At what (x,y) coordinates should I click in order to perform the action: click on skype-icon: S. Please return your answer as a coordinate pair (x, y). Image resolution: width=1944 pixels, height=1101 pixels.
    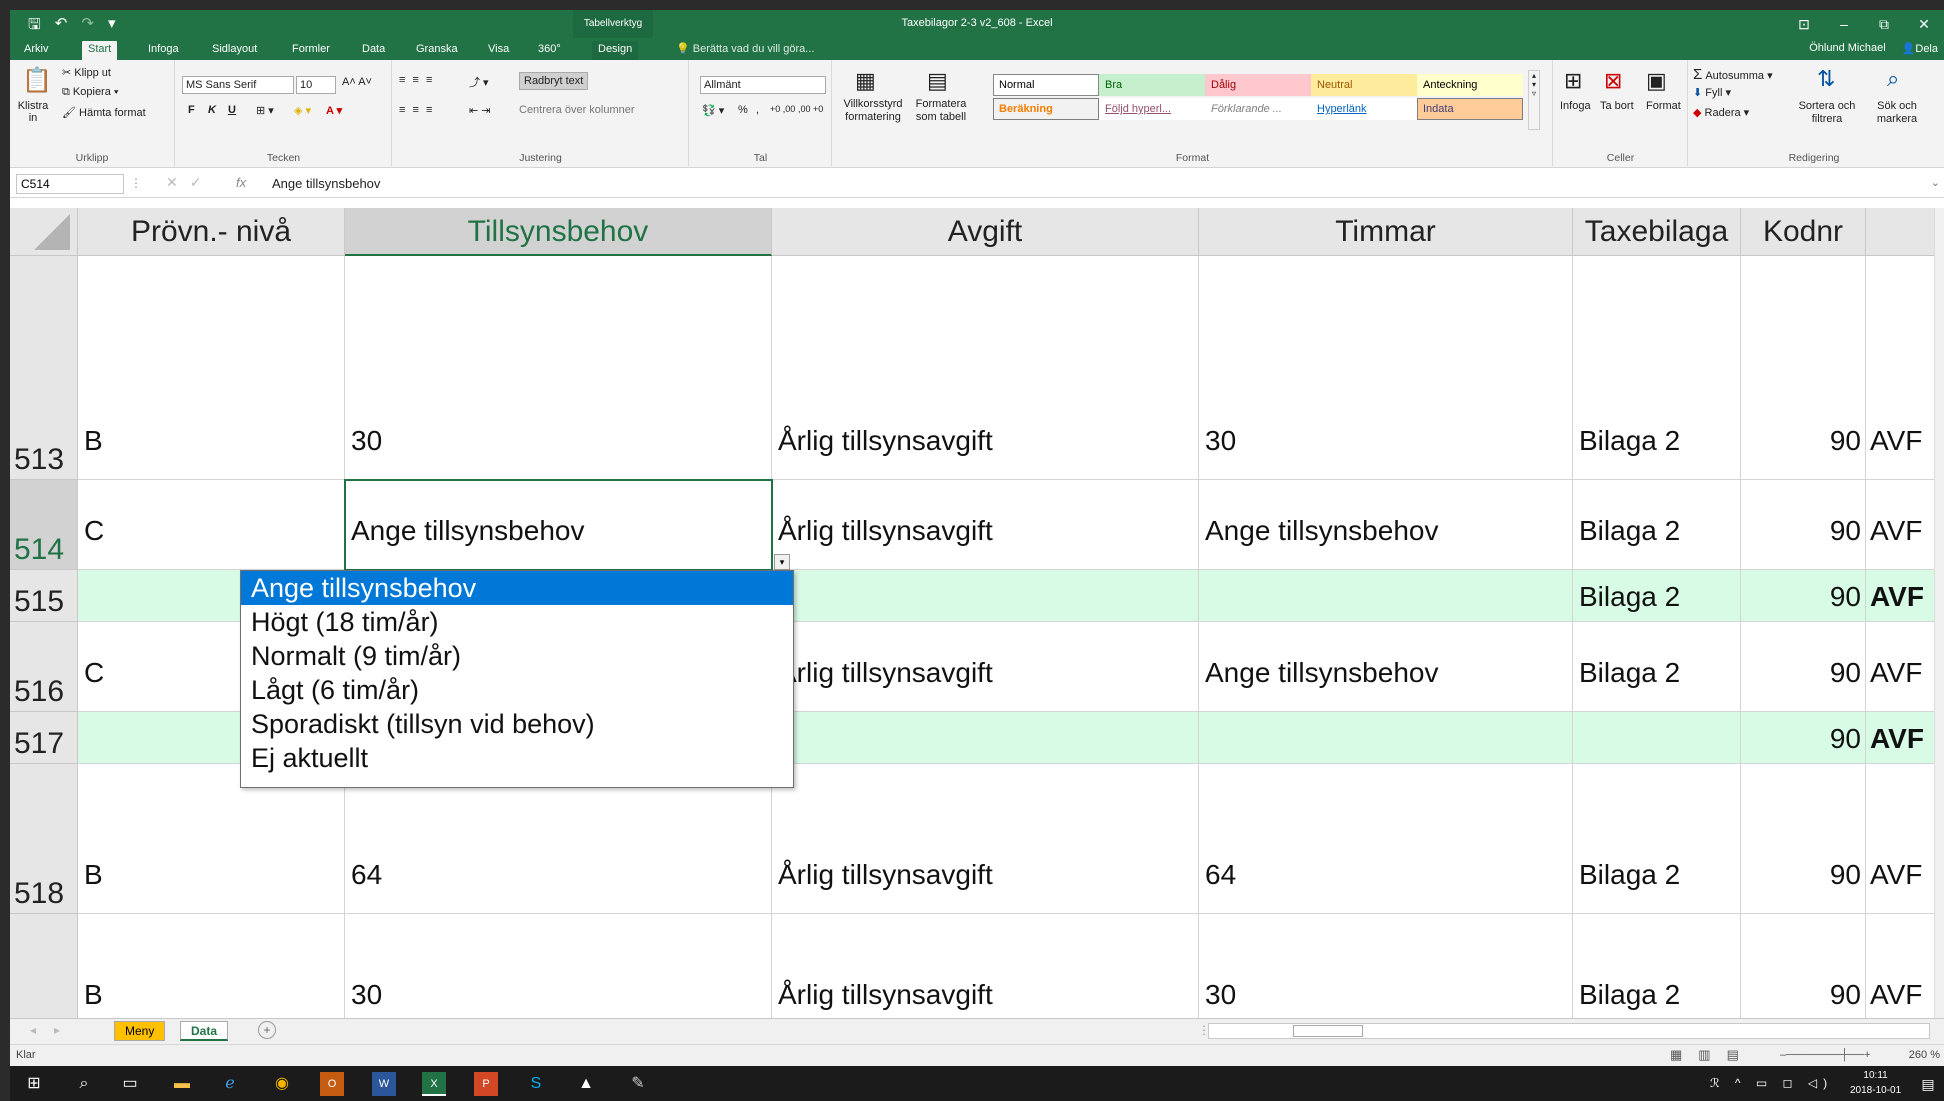
    Looking at the image, I should click on (536, 1084).